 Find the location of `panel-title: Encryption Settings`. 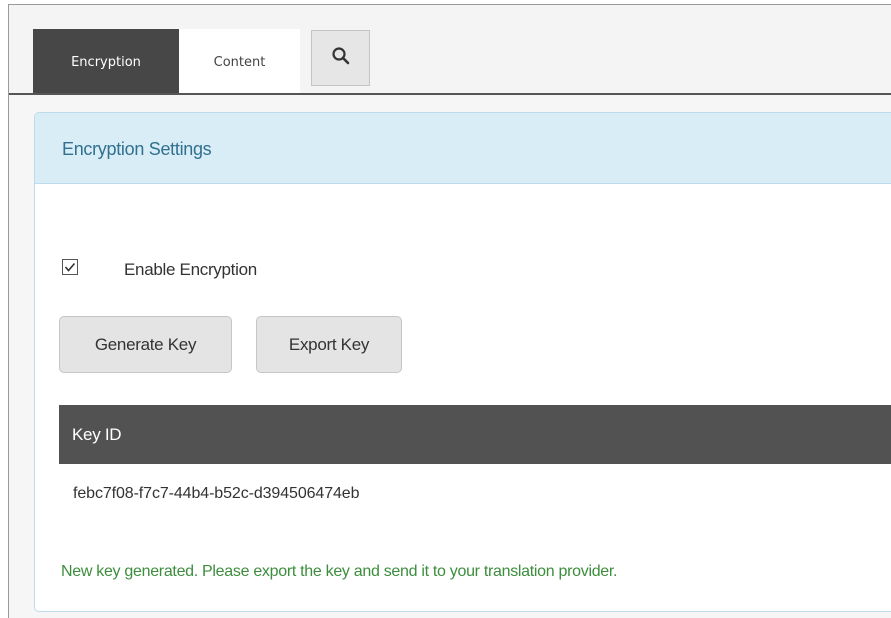

panel-title: Encryption Settings is located at coordinates (137, 149).